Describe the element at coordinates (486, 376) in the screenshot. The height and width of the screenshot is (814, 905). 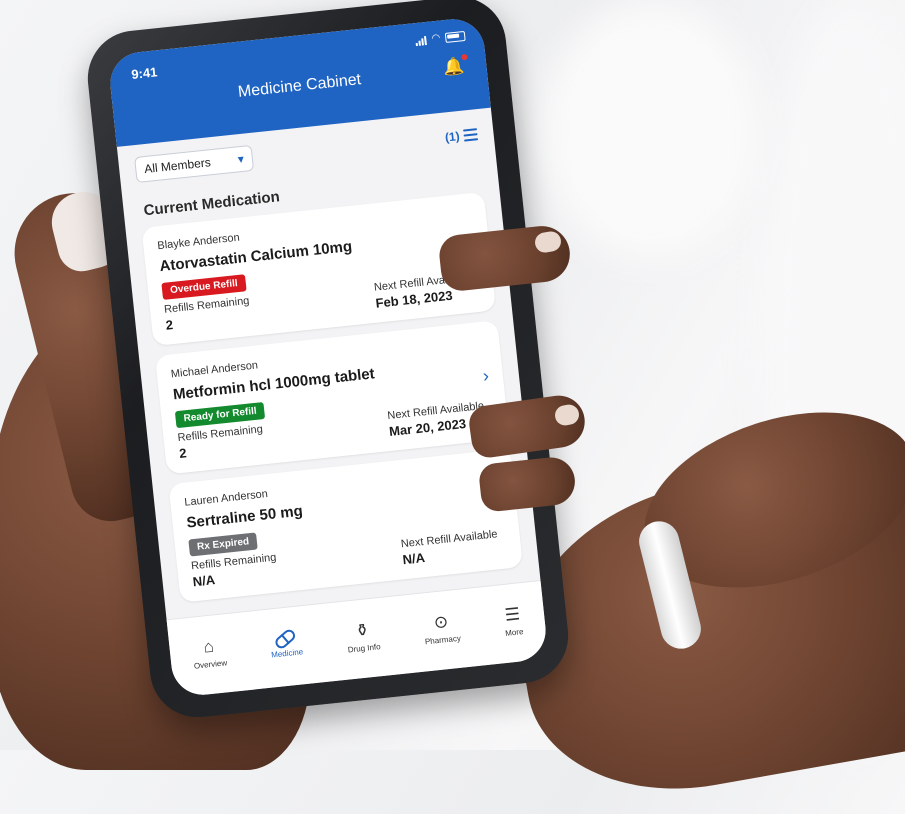
I see `chevron-right-icon: ›` at that location.